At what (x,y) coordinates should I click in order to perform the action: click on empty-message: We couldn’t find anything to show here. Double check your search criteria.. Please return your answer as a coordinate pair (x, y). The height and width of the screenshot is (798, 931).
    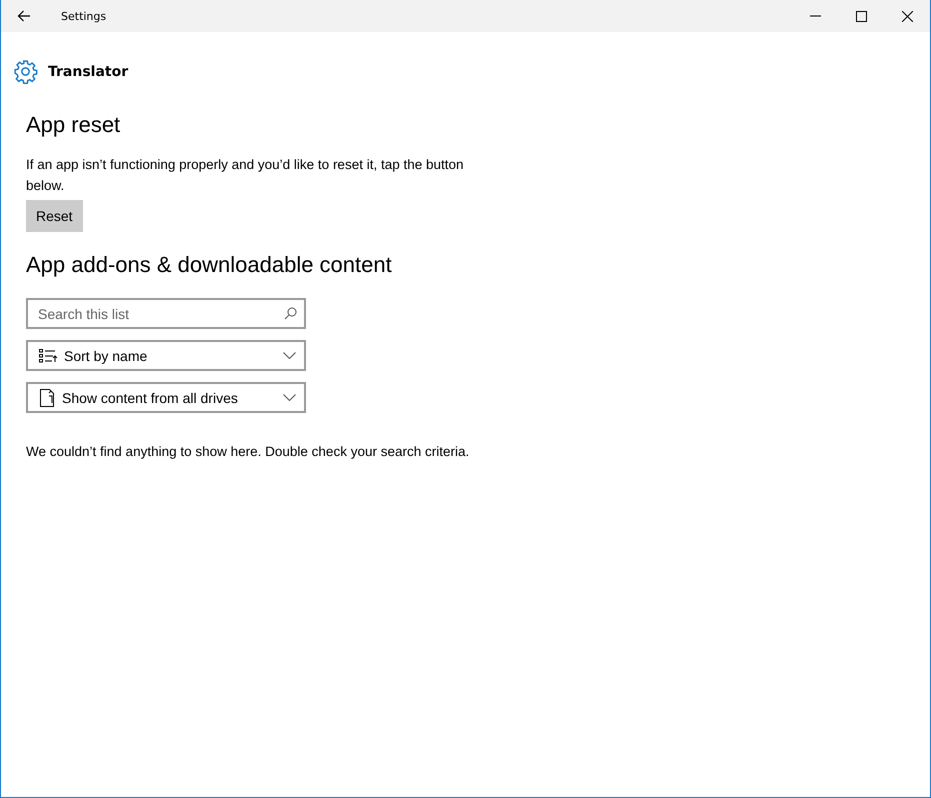
    Looking at the image, I should click on (248, 452).